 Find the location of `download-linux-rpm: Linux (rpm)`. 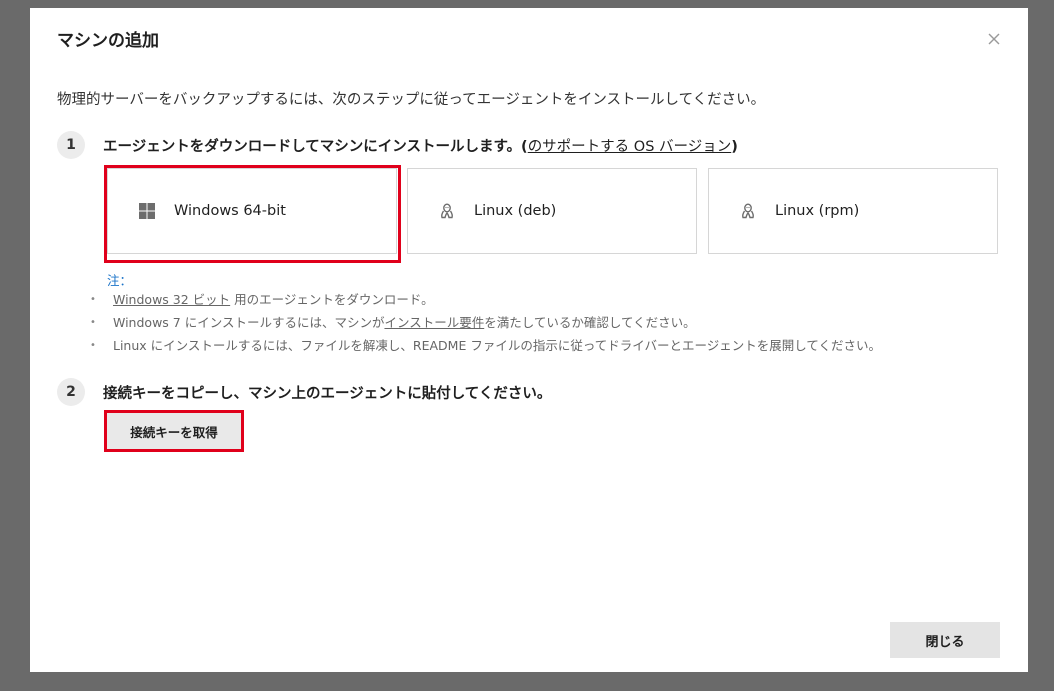

download-linux-rpm: Linux (rpm) is located at coordinates (853, 211).